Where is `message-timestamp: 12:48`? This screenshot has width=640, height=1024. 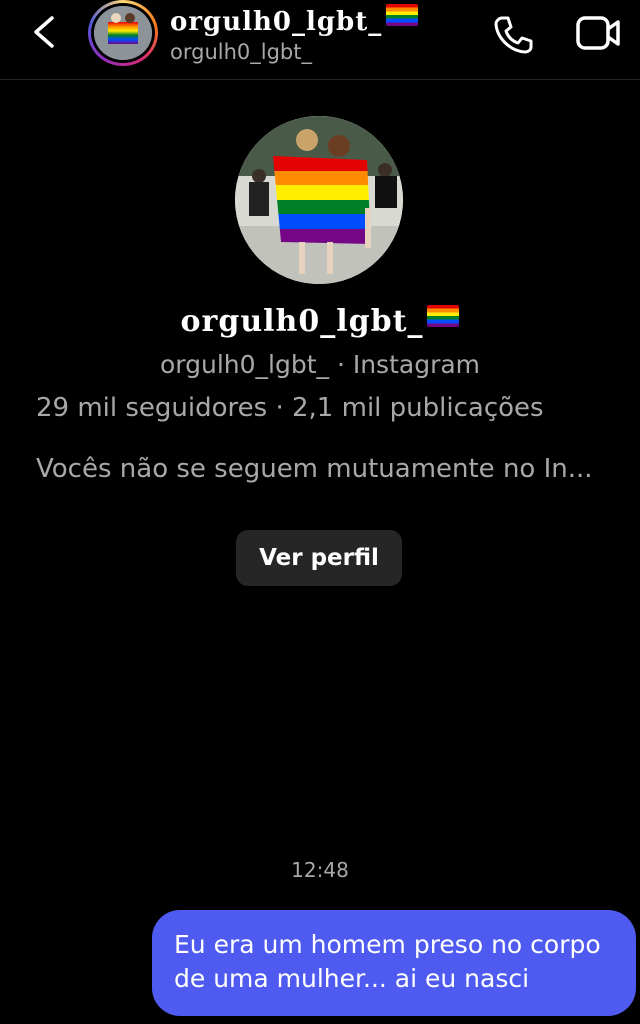 message-timestamp: 12:48 is located at coordinates (320, 870).